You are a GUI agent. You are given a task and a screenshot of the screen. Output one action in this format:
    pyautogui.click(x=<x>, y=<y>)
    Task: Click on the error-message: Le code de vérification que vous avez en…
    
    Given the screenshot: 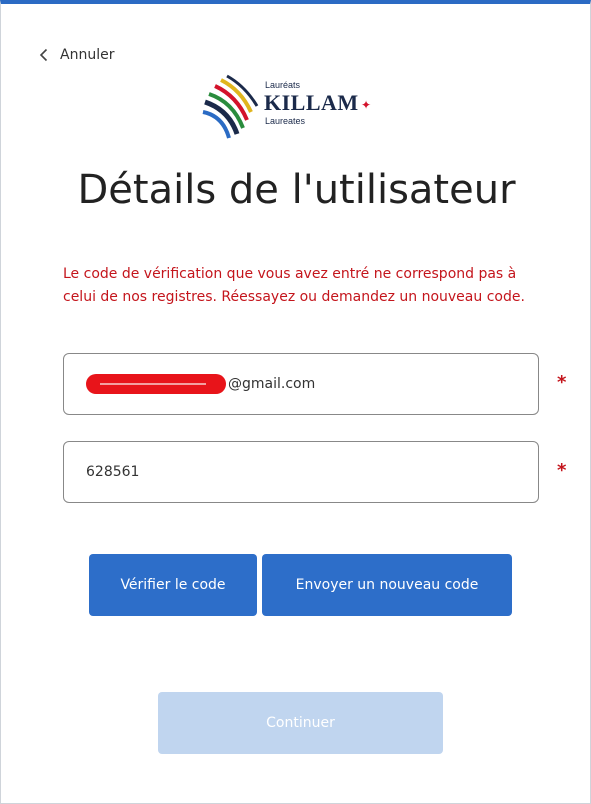 What is the action you would take?
    pyautogui.click(x=294, y=285)
    